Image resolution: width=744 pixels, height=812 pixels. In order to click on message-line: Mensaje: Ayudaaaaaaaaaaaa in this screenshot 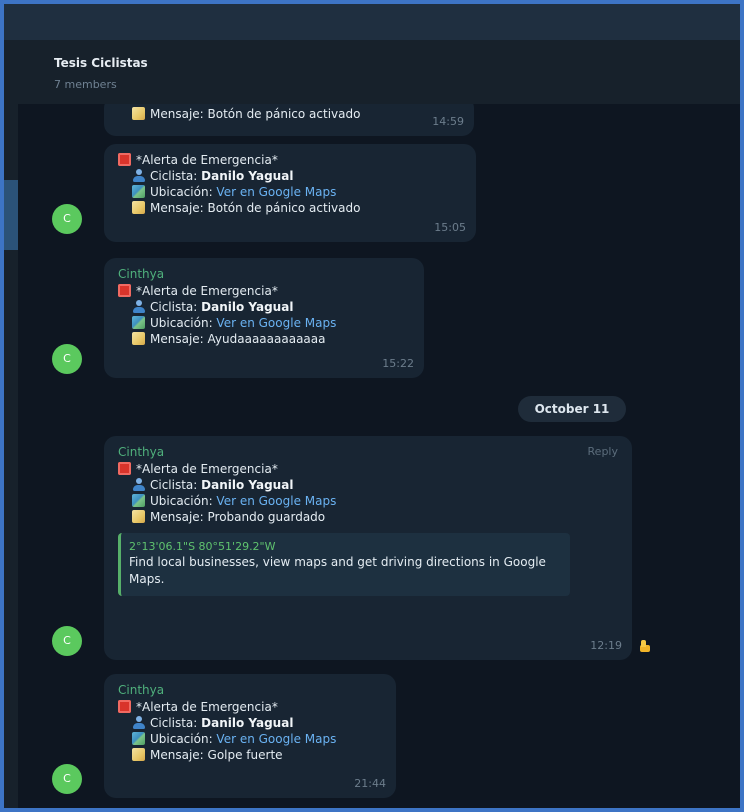, I will do `click(265, 339)`.